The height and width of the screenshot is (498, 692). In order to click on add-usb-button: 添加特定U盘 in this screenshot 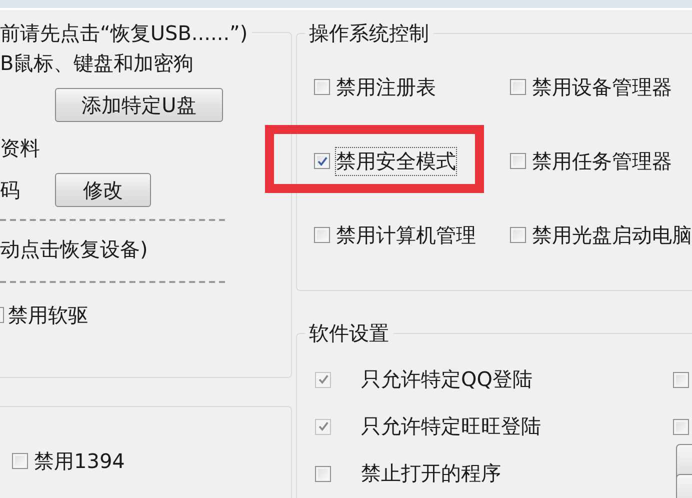, I will do `click(139, 105)`.